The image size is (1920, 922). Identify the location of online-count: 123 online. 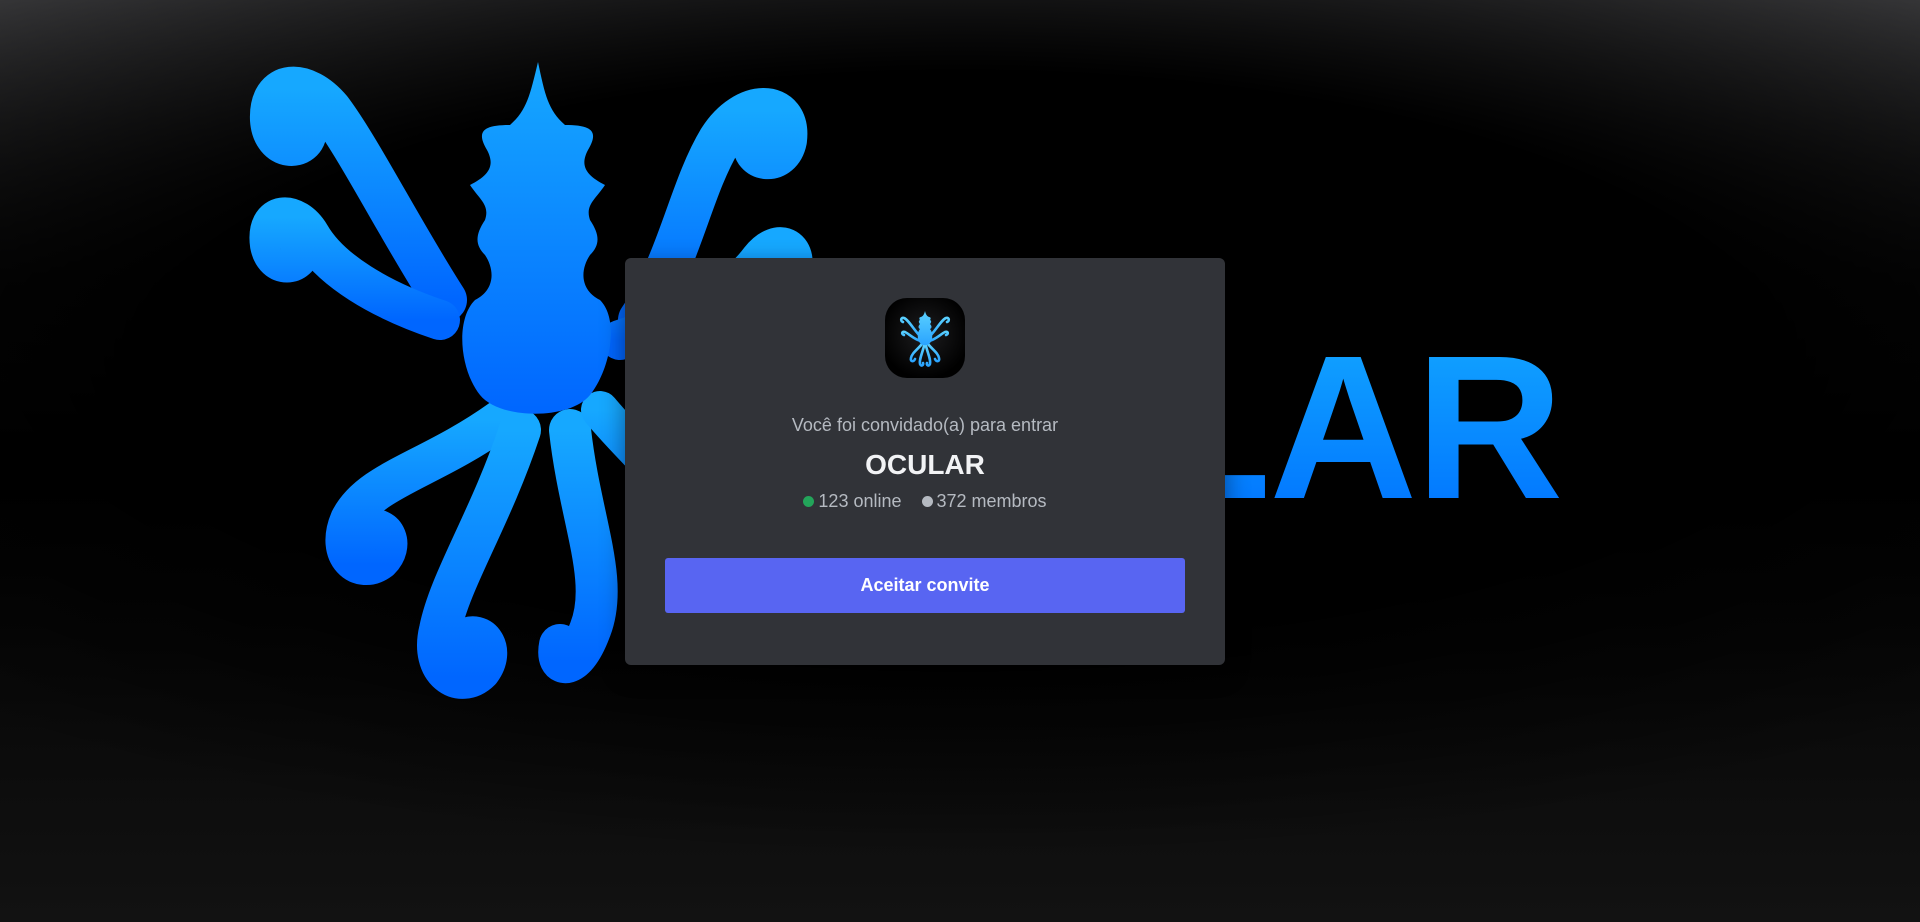
(860, 501).